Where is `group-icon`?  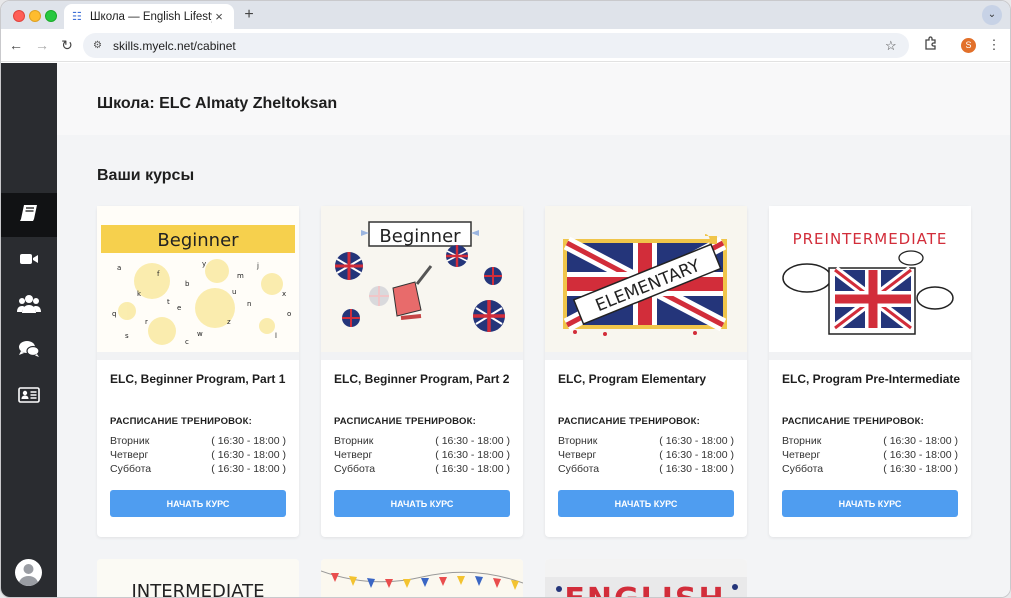 group-icon is located at coordinates (29, 305).